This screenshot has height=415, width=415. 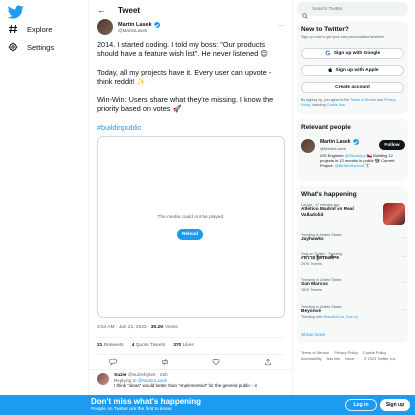 I want to click on reply-avatar, so click(x=103, y=379).